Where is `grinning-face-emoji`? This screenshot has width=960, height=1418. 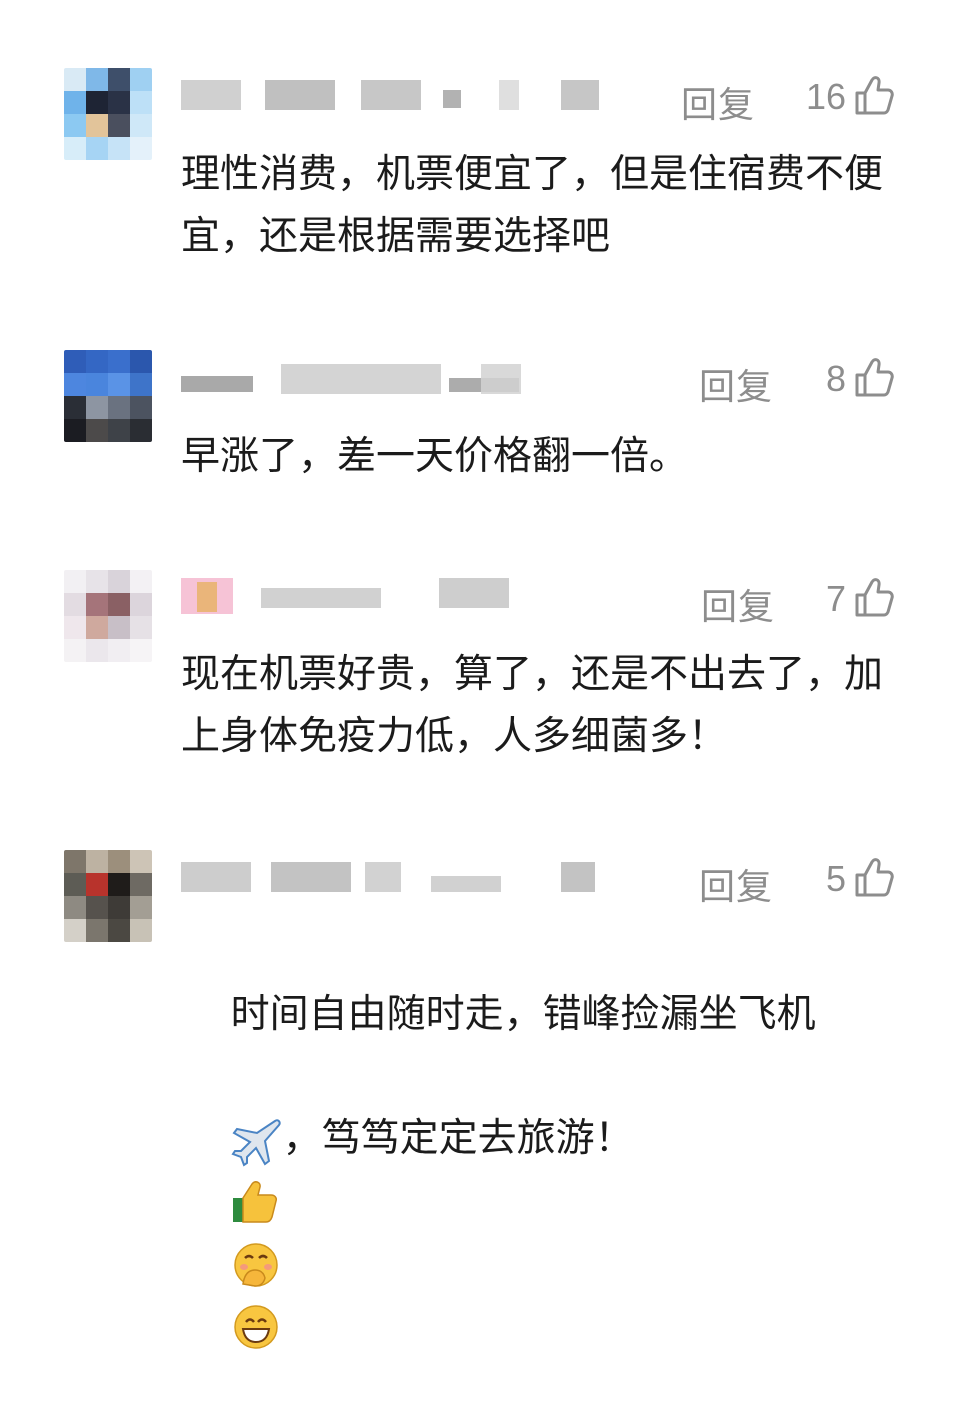 grinning-face-emoji is located at coordinates (255, 1326).